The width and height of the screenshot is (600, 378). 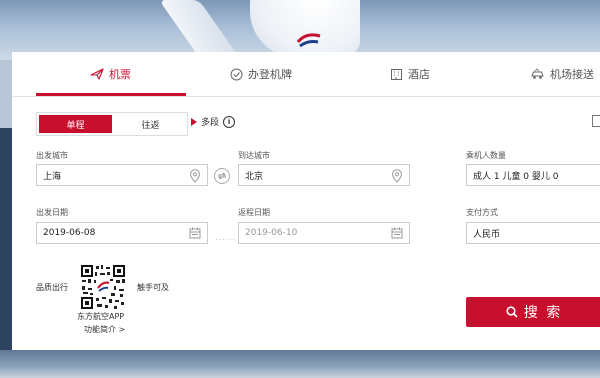 What do you see at coordinates (104, 329) in the screenshot?
I see `app-intro-link: 功能简介 >` at bounding box center [104, 329].